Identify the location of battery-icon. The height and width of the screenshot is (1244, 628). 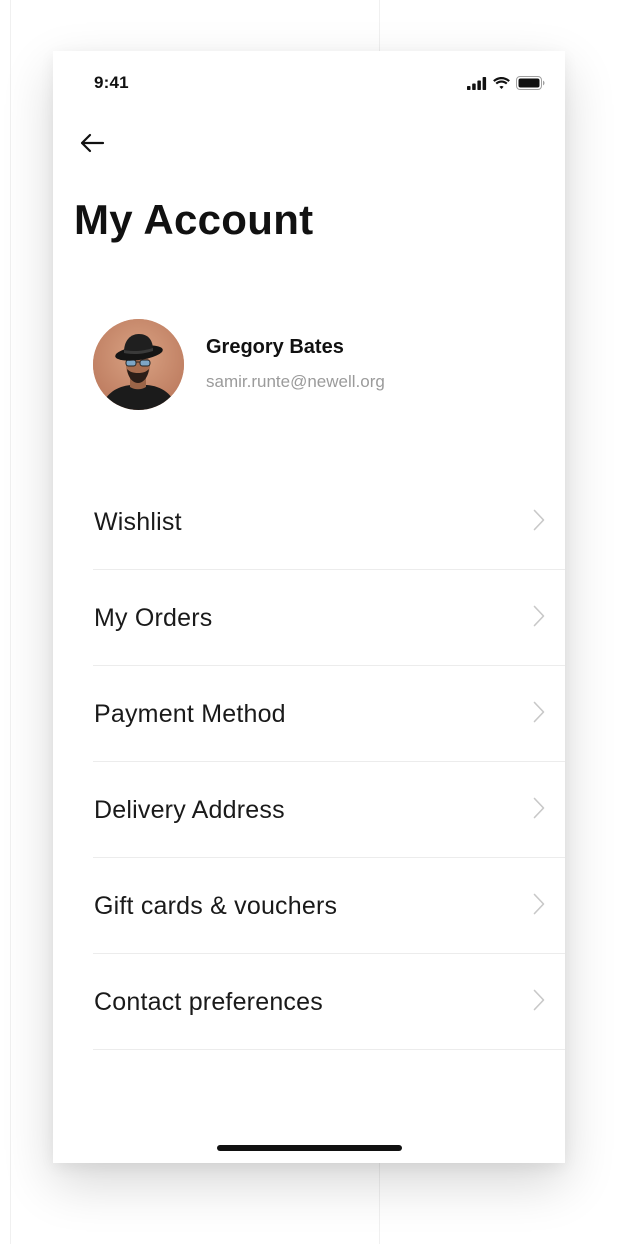
(530, 83).